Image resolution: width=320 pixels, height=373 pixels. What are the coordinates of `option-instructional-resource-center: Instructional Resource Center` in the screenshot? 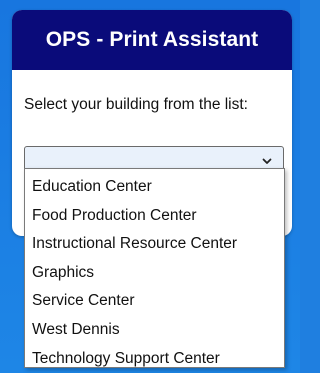 It's located at (154, 244).